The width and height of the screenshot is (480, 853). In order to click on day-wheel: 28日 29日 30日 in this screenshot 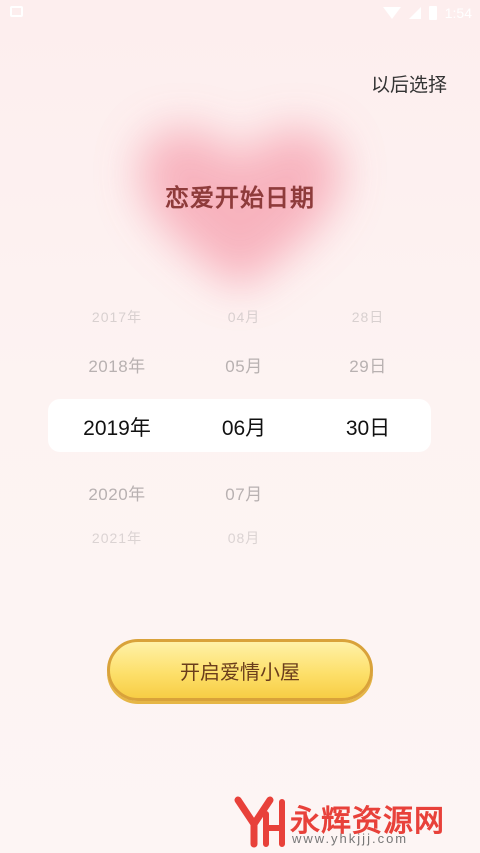, I will do `click(368, 425)`.